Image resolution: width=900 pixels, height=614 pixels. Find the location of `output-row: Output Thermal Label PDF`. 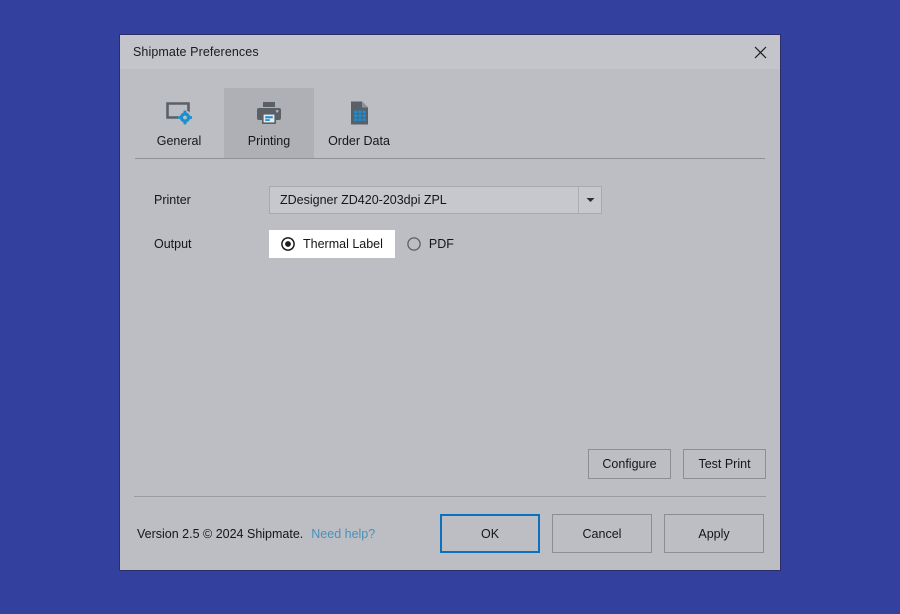

output-row: Output Thermal Label PDF is located at coordinates (450, 244).